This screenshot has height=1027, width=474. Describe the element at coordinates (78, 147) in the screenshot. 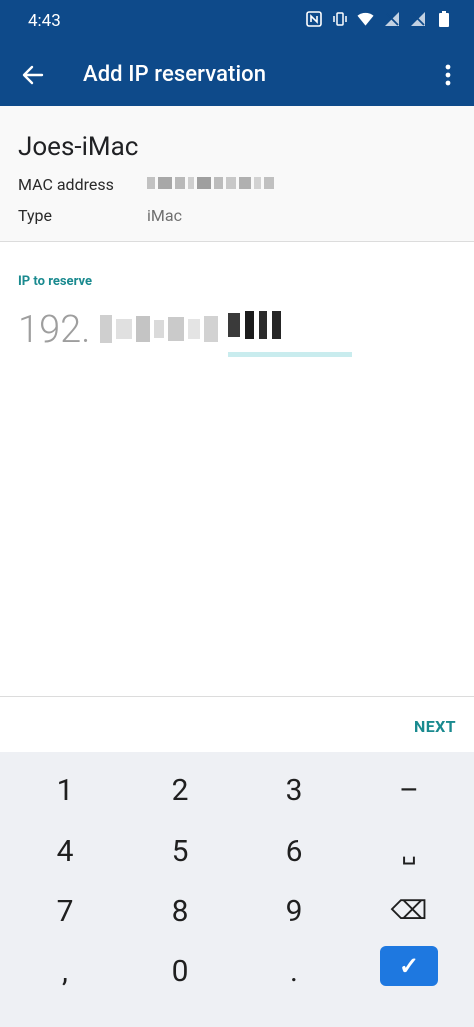

I see `device-name: Joes-iMac` at that location.